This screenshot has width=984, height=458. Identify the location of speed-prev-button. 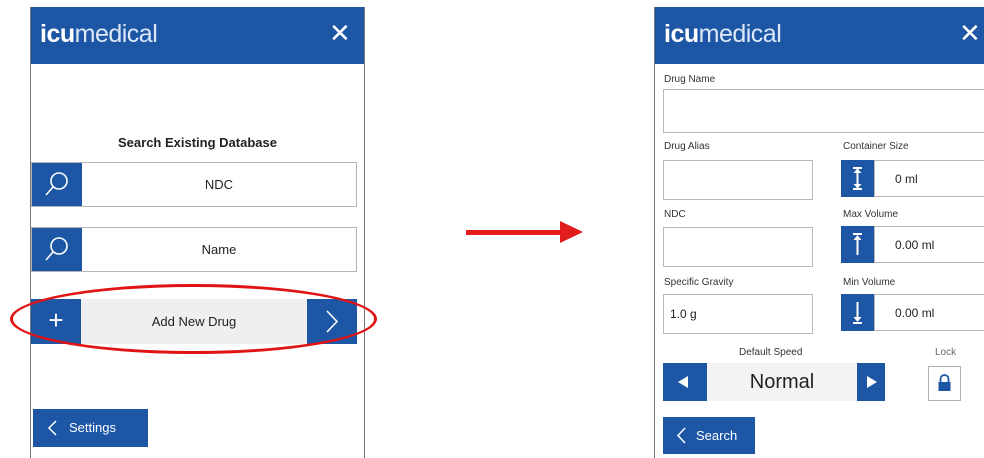
(685, 382).